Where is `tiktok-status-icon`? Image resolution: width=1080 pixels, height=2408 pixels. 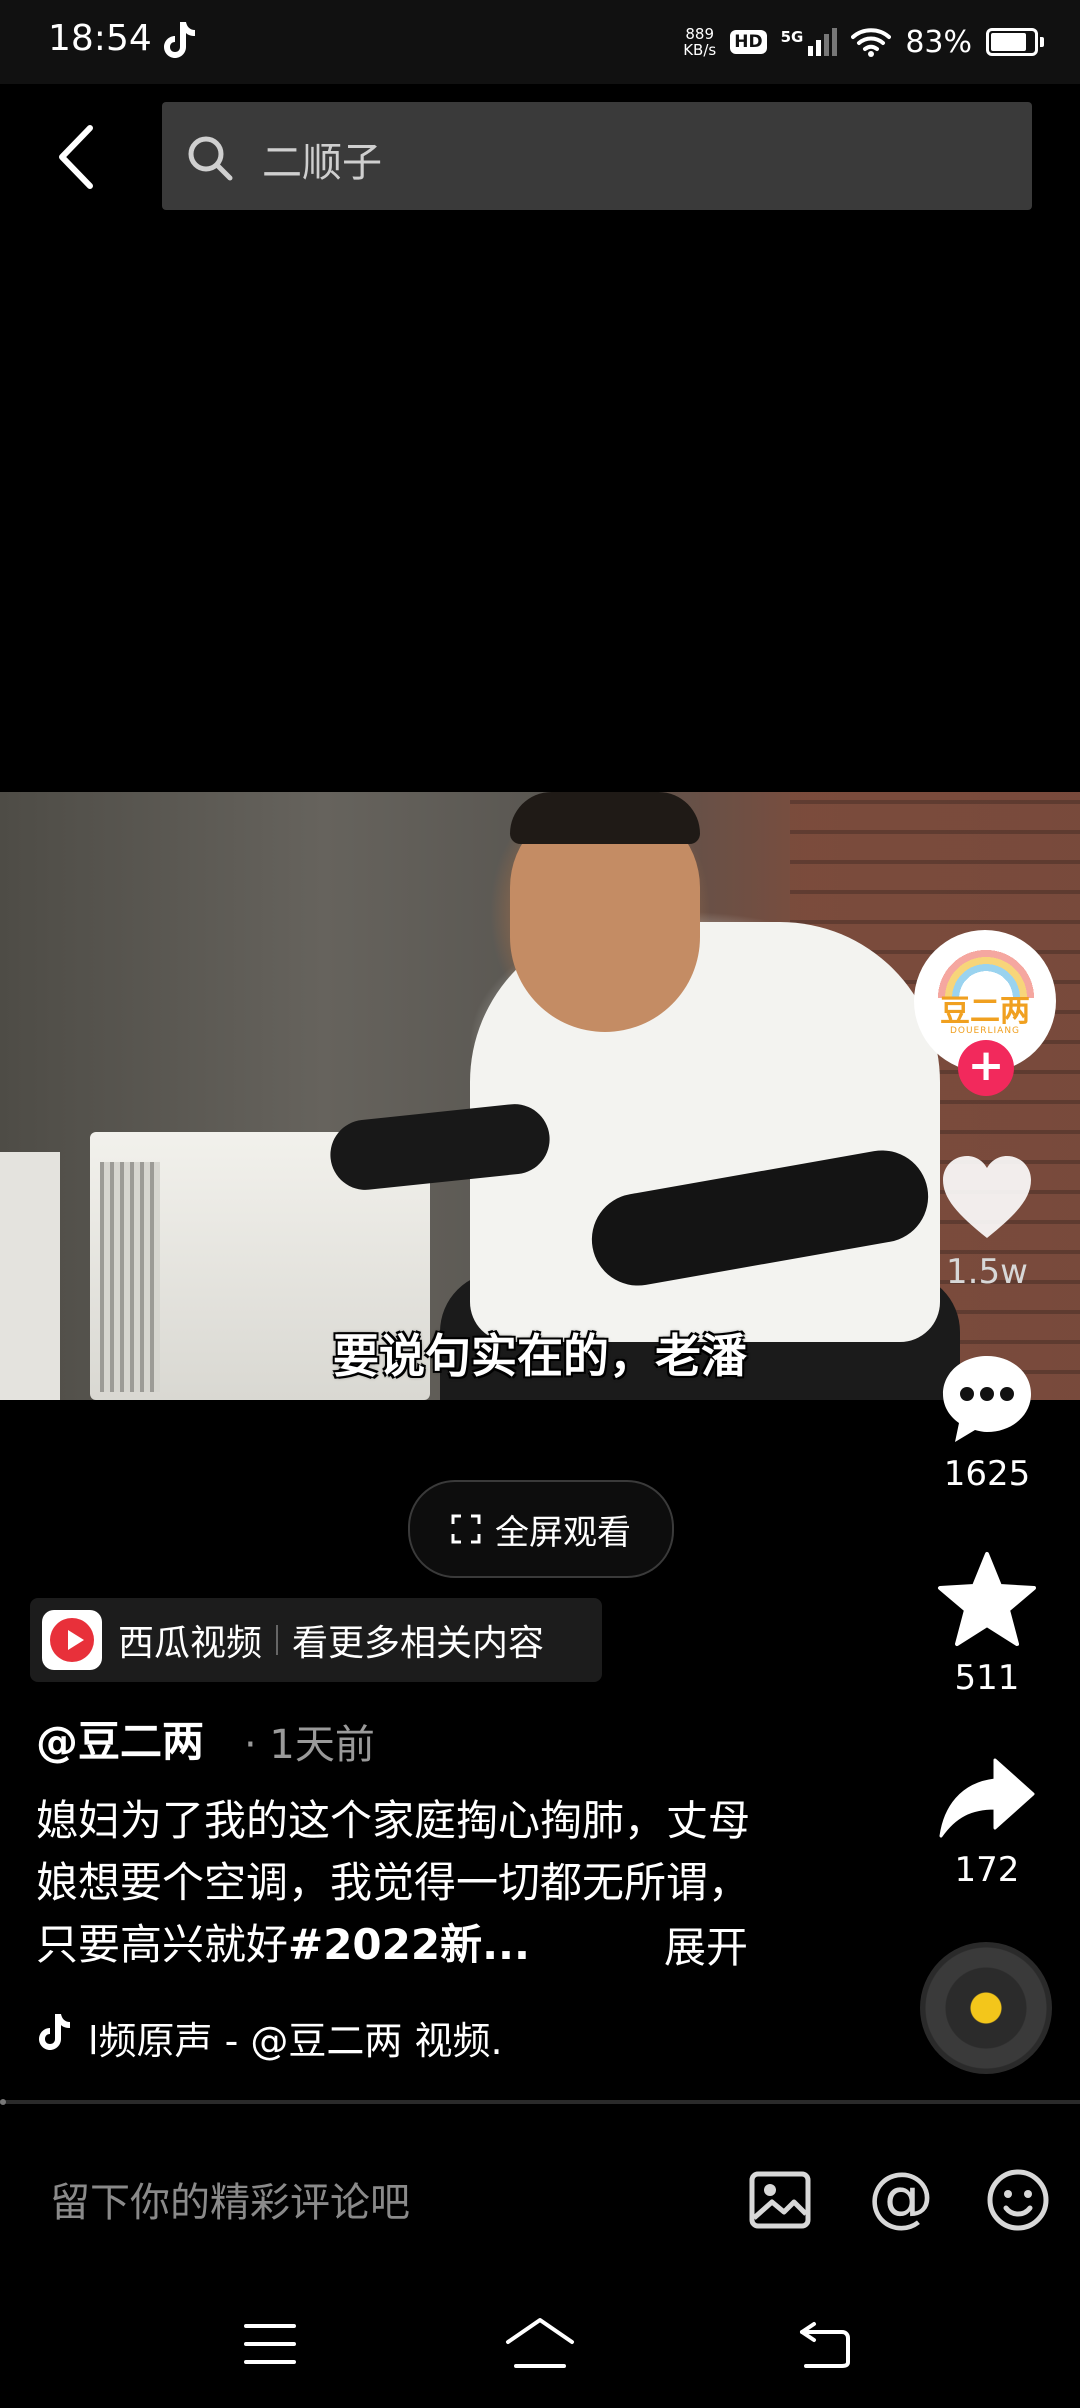
tiktok-status-icon is located at coordinates (179, 40).